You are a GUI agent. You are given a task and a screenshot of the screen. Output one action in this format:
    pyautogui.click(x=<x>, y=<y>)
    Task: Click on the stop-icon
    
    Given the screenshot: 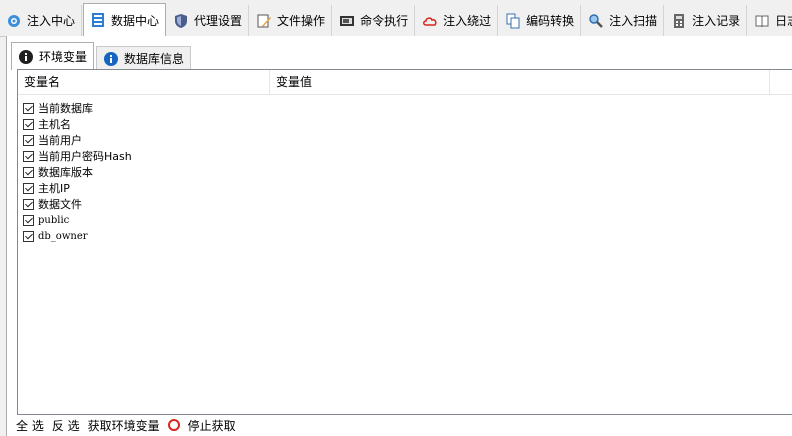 What is the action you would take?
    pyautogui.click(x=173, y=425)
    